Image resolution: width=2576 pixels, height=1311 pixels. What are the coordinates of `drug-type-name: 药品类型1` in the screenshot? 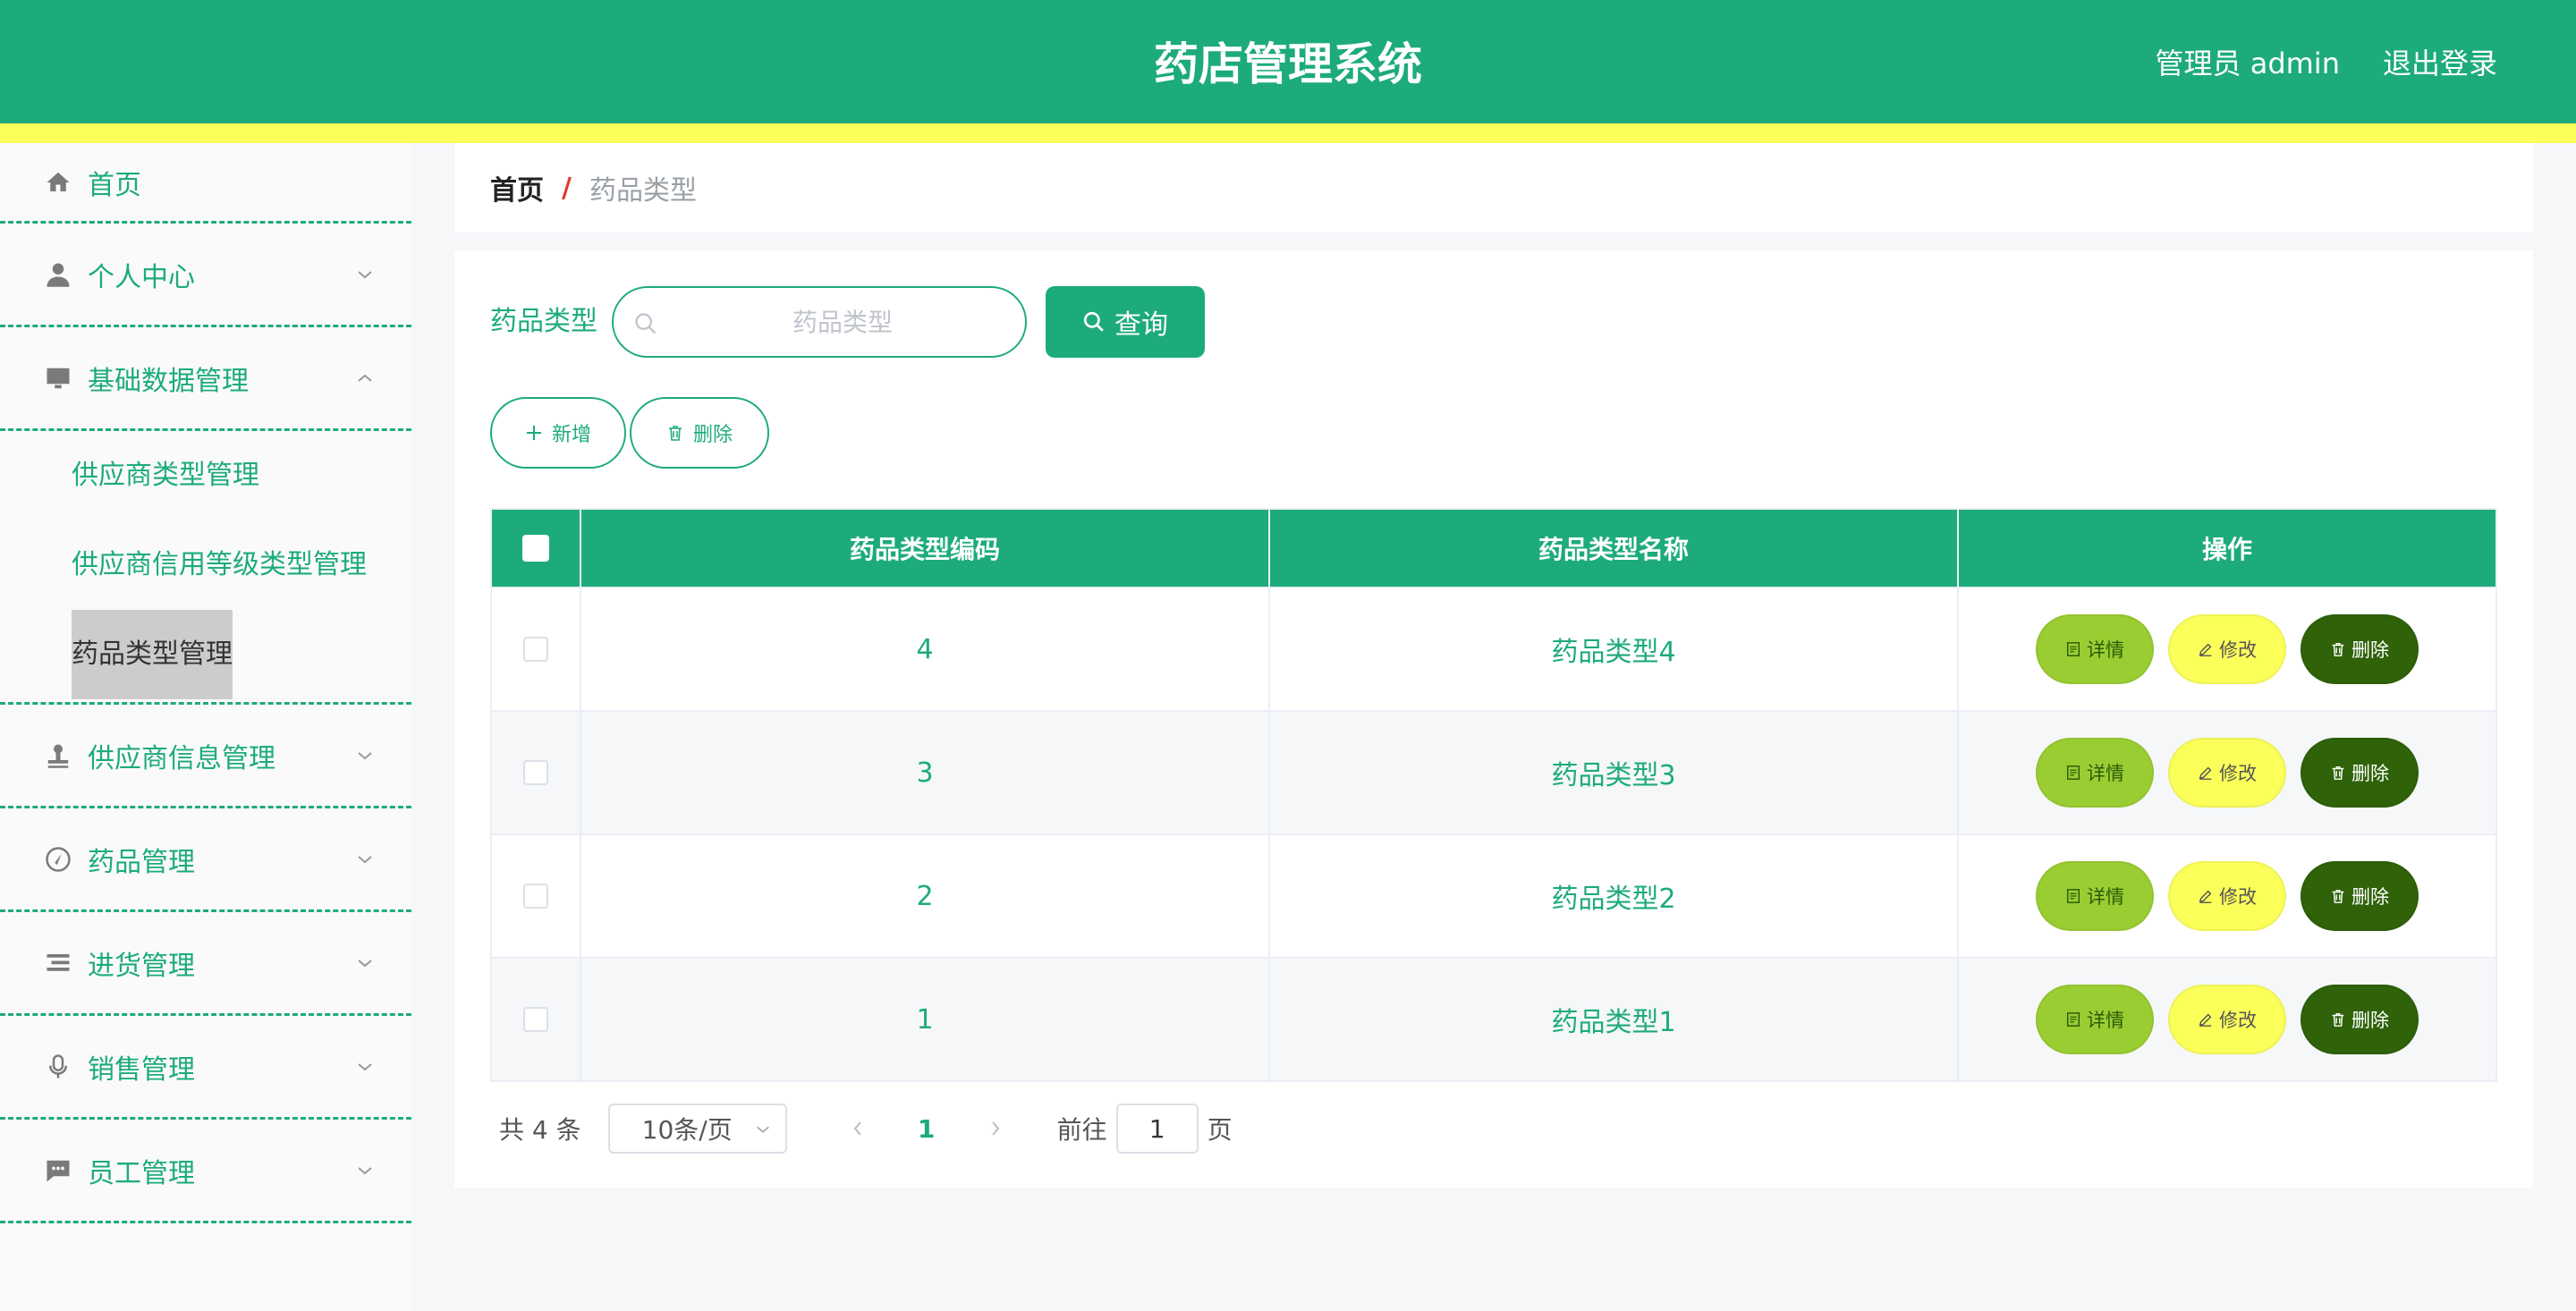 It's located at (1614, 1019).